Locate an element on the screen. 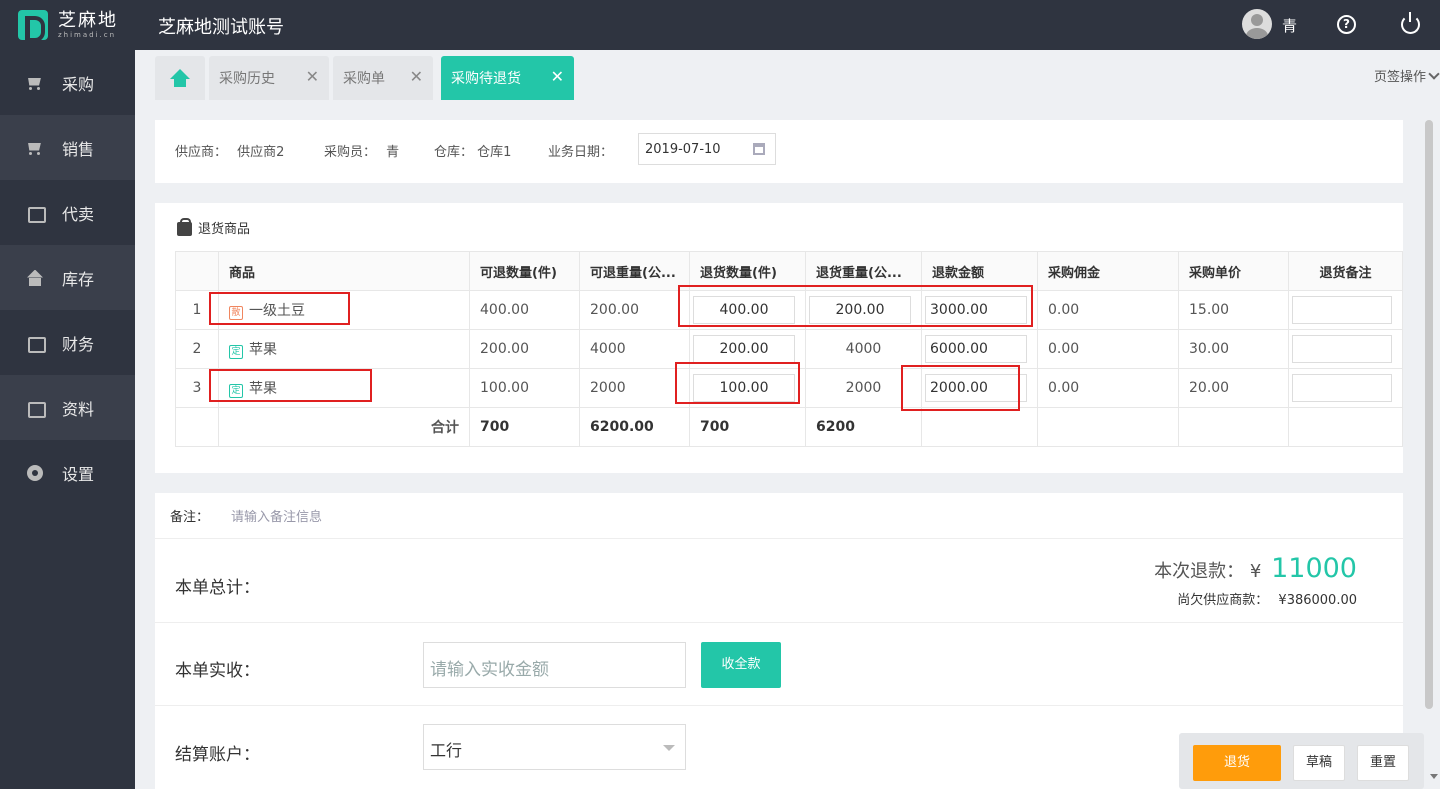 Image resolution: width=1440 pixels, height=789 pixels. logo: 芝麻地 zhimadi.cn is located at coordinates (68, 25).